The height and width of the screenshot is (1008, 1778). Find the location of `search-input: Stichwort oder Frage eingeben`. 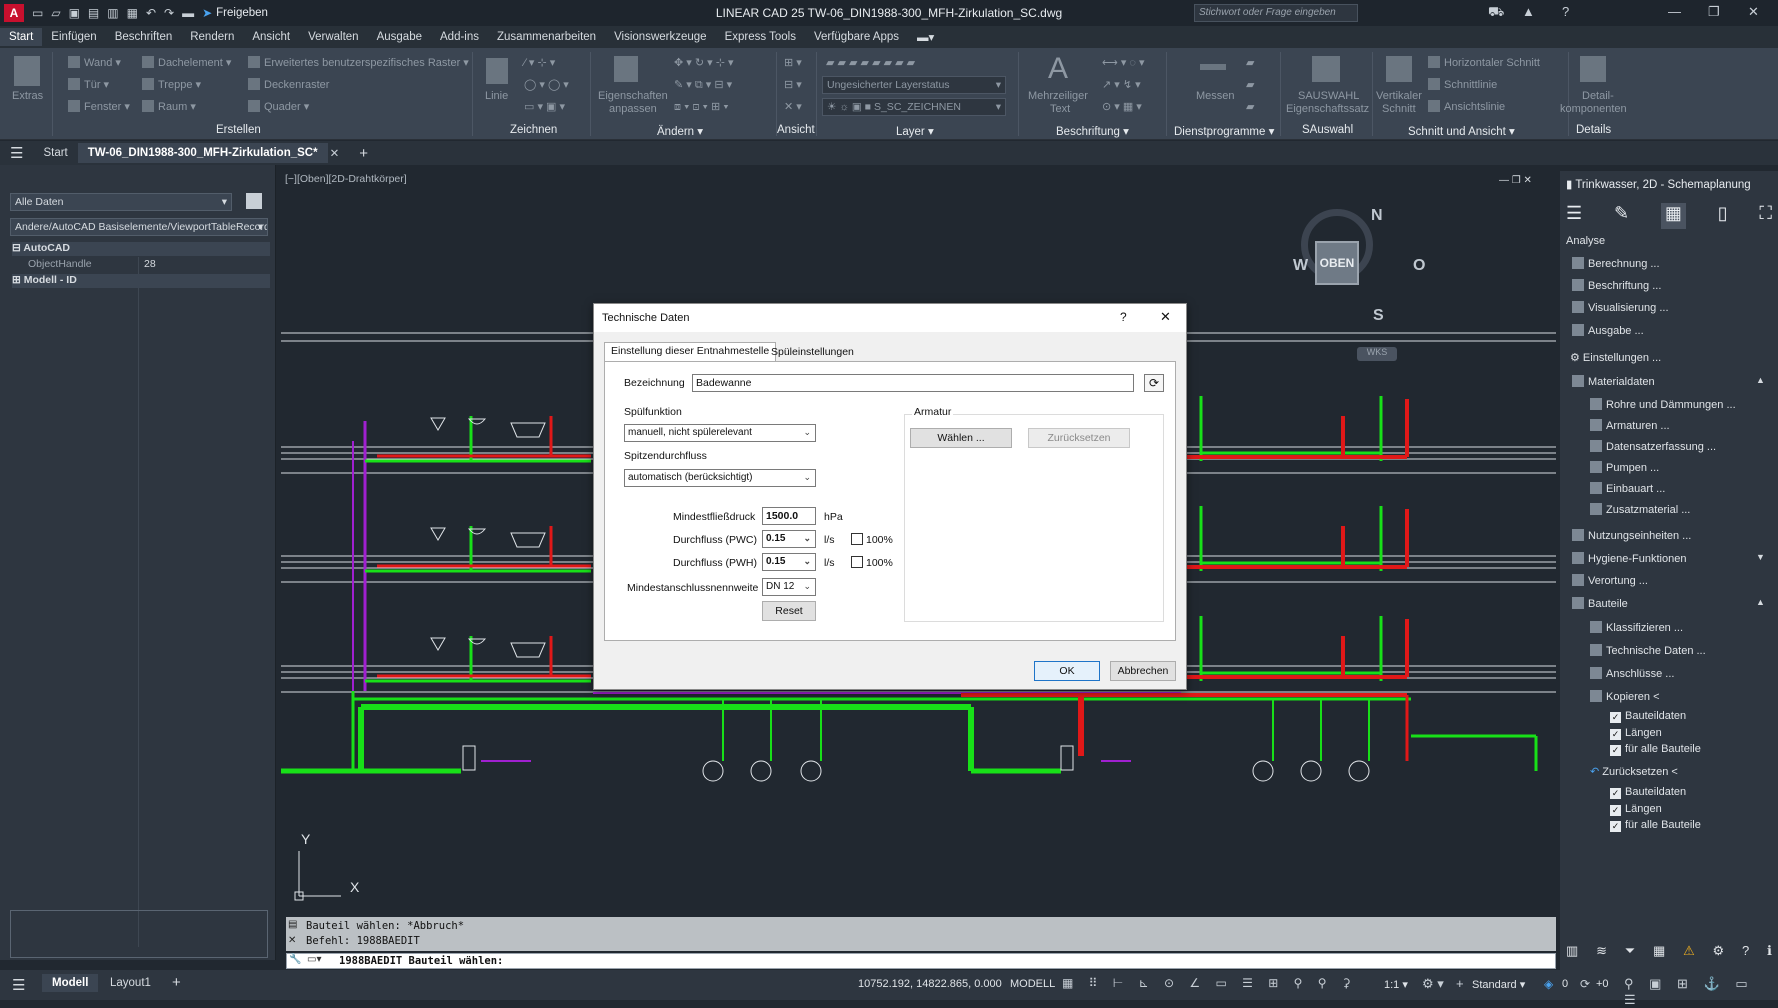

search-input: Stichwort oder Frage eingeben is located at coordinates (1276, 13).